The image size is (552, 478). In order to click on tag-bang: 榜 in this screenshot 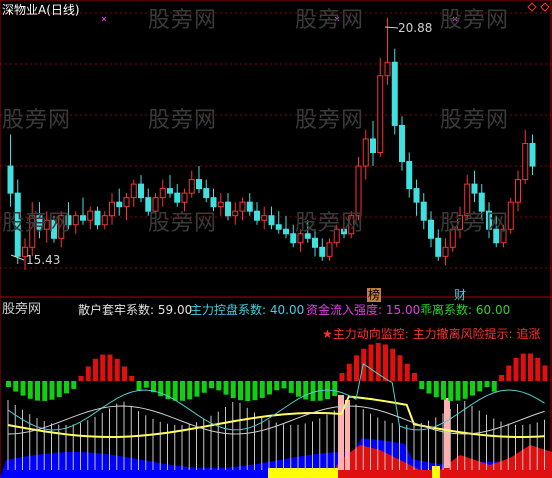, I will do `click(374, 295)`.